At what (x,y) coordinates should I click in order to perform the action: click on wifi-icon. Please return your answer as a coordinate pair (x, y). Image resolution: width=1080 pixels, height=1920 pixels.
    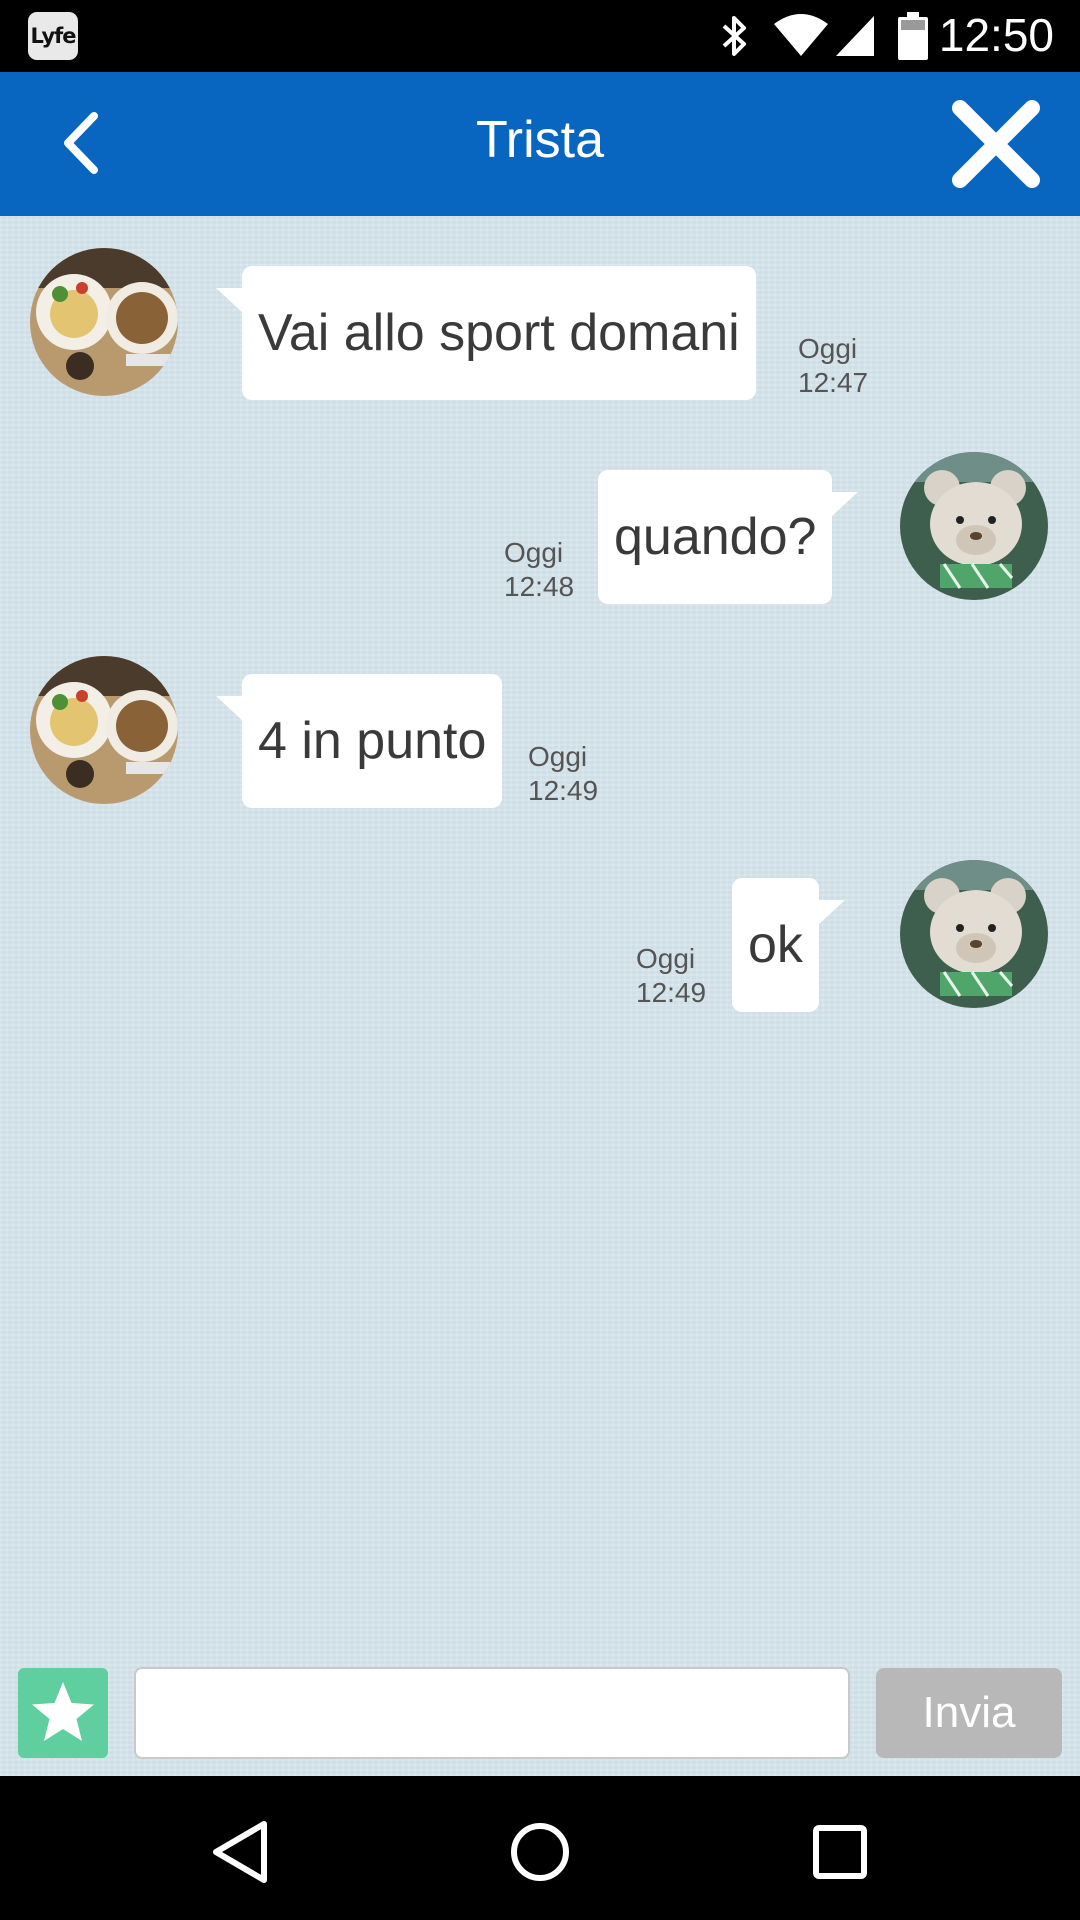
    Looking at the image, I should click on (801, 35).